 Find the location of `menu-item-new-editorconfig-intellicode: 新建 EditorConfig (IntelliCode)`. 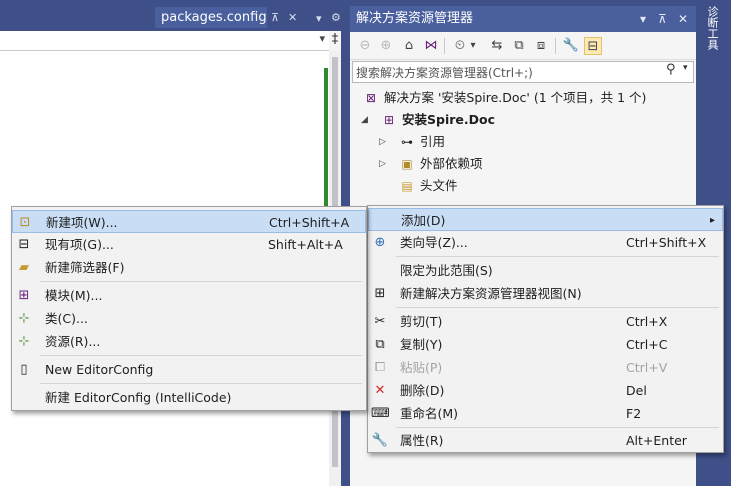

menu-item-new-editorconfig-intellicode: 新建 EditorConfig (IntelliCode) is located at coordinates (189, 397).